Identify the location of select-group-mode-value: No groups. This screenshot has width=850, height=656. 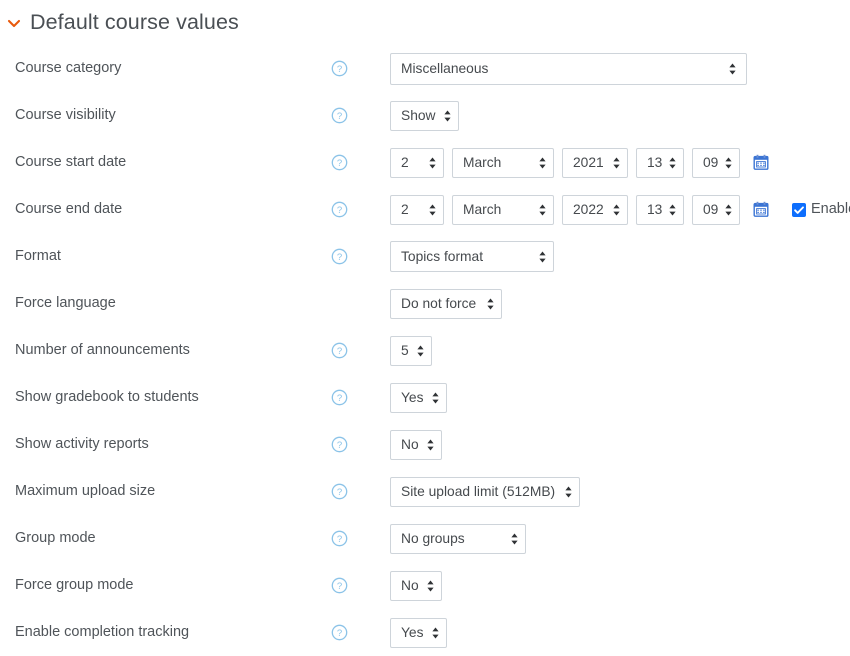
(433, 538).